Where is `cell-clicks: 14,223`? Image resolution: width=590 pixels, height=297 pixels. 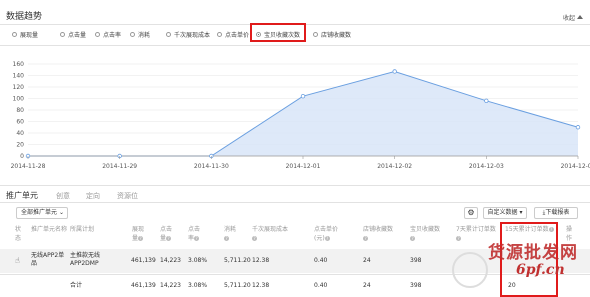
cell-clicks: 14,223 is located at coordinates (170, 260).